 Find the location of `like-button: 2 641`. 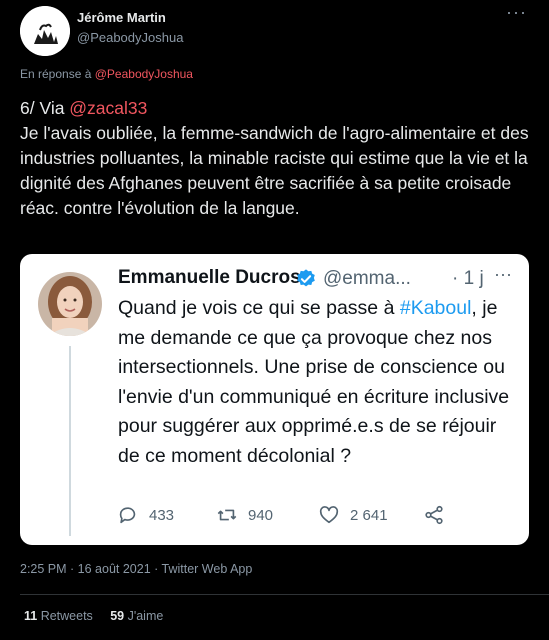

like-button: 2 641 is located at coordinates (353, 515).